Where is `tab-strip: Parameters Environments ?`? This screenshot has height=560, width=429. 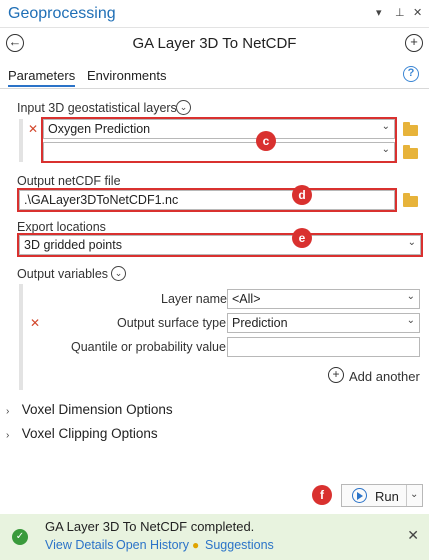 tab-strip: Parameters Environments ? is located at coordinates (214, 77).